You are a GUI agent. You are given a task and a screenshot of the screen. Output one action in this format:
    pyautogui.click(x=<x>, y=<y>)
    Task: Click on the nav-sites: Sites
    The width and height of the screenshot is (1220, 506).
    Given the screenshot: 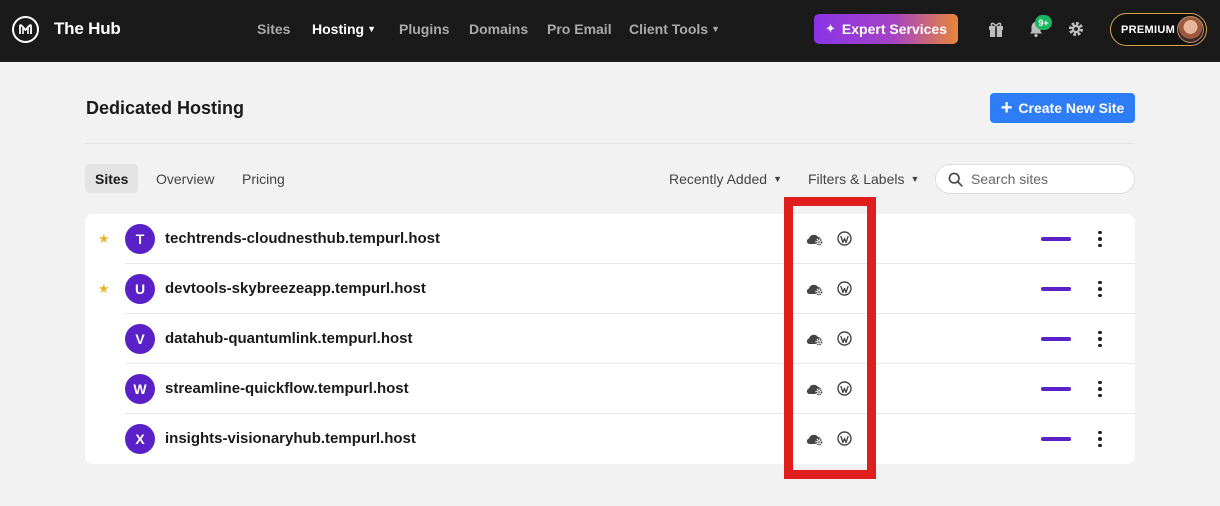 What is the action you would take?
    pyautogui.click(x=273, y=29)
    